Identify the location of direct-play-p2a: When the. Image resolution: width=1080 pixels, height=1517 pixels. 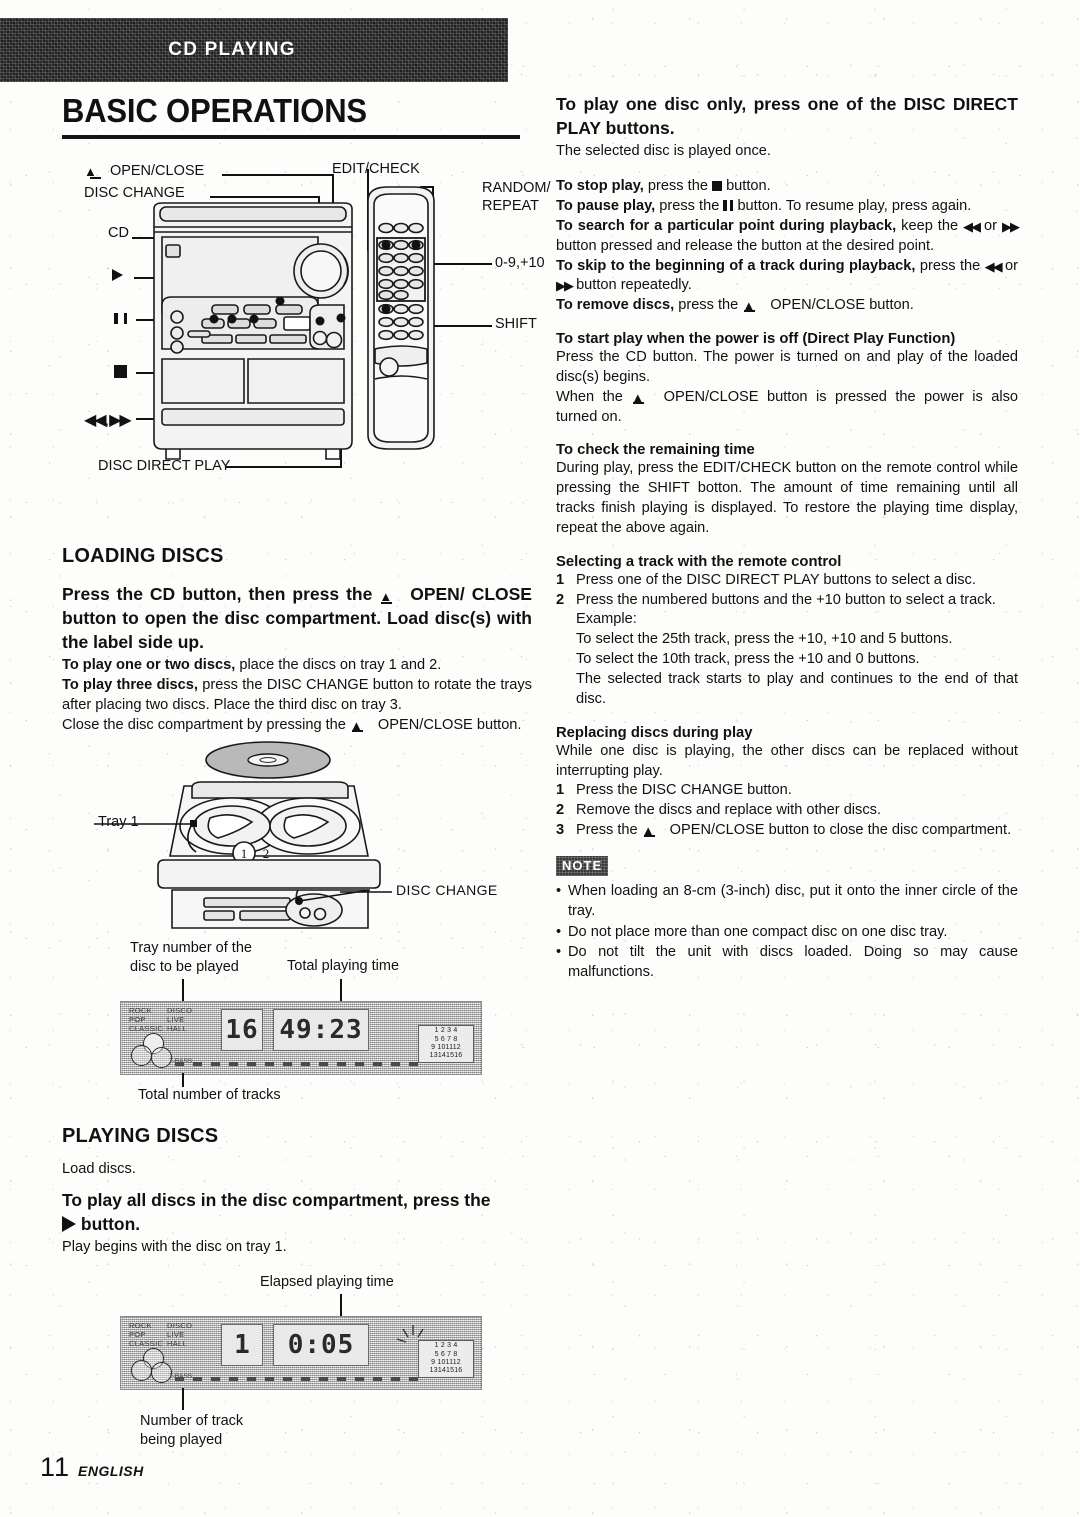
(589, 396).